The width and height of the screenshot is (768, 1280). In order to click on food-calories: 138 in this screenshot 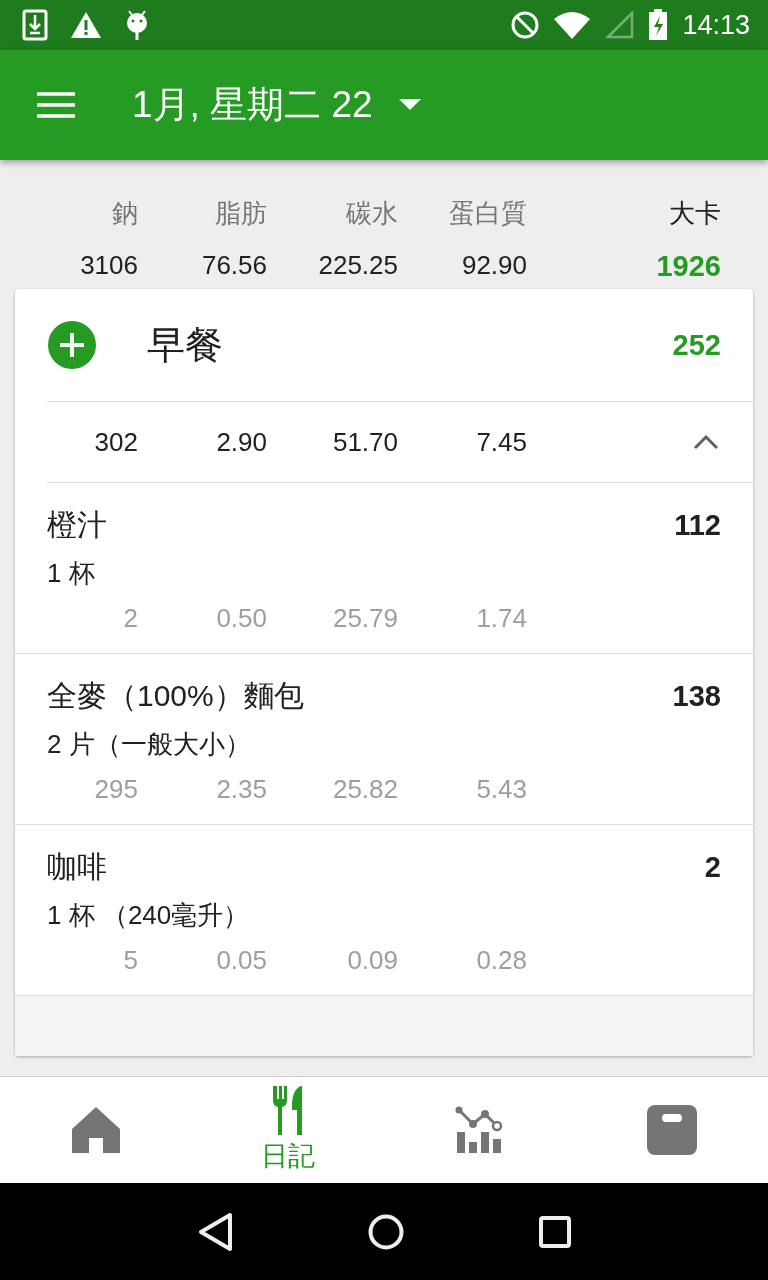, I will do `click(696, 696)`.